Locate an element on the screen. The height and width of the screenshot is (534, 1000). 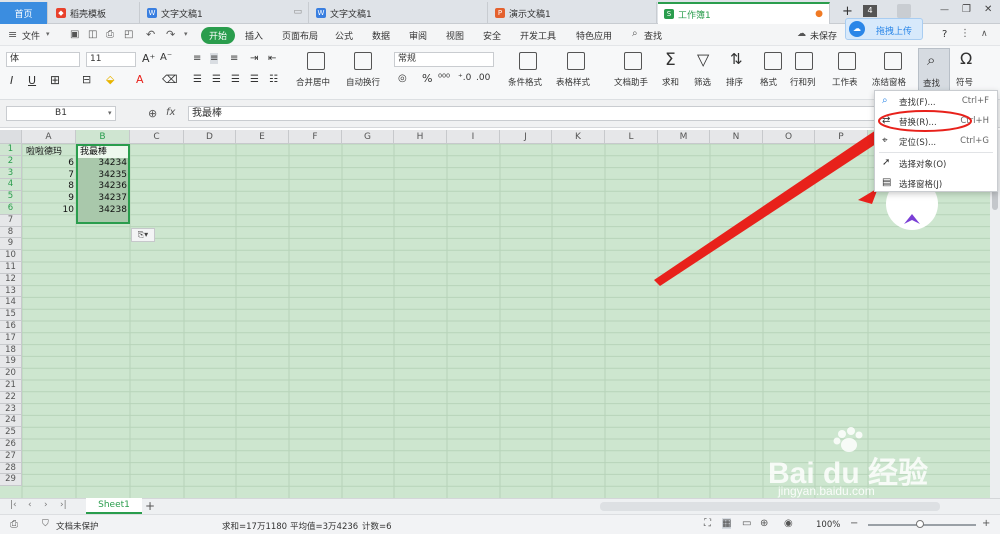
doc-helper-label: 文档助手 is located at coordinates (631, 82).